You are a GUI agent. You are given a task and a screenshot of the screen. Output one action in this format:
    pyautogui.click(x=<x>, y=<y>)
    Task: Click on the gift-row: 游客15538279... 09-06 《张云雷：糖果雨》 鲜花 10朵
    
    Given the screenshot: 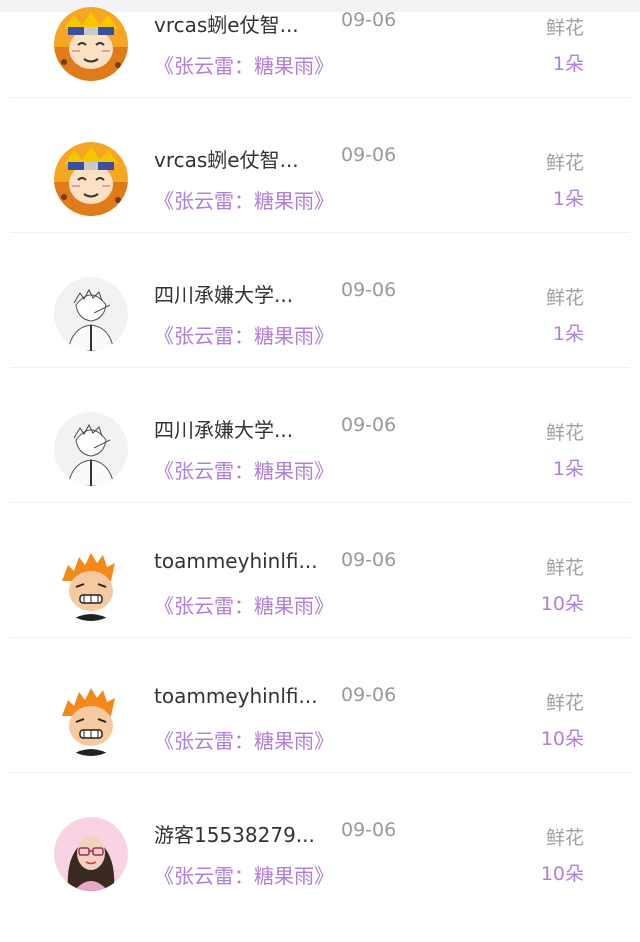 What is the action you would take?
    pyautogui.click(x=320, y=874)
    